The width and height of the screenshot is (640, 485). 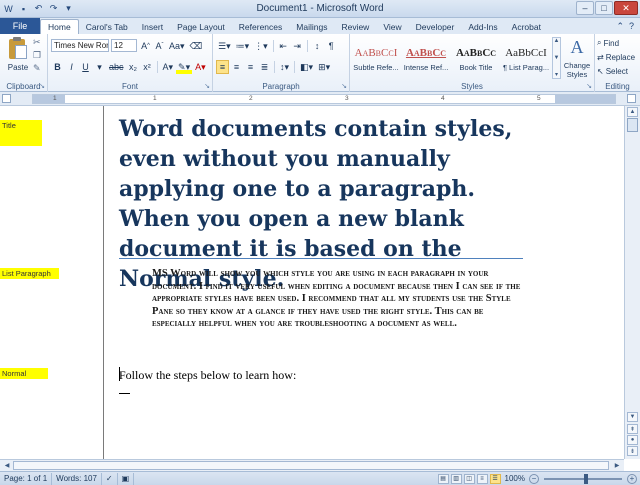 I want to click on replace-button: ⇄ Replace, so click(x=616, y=57).